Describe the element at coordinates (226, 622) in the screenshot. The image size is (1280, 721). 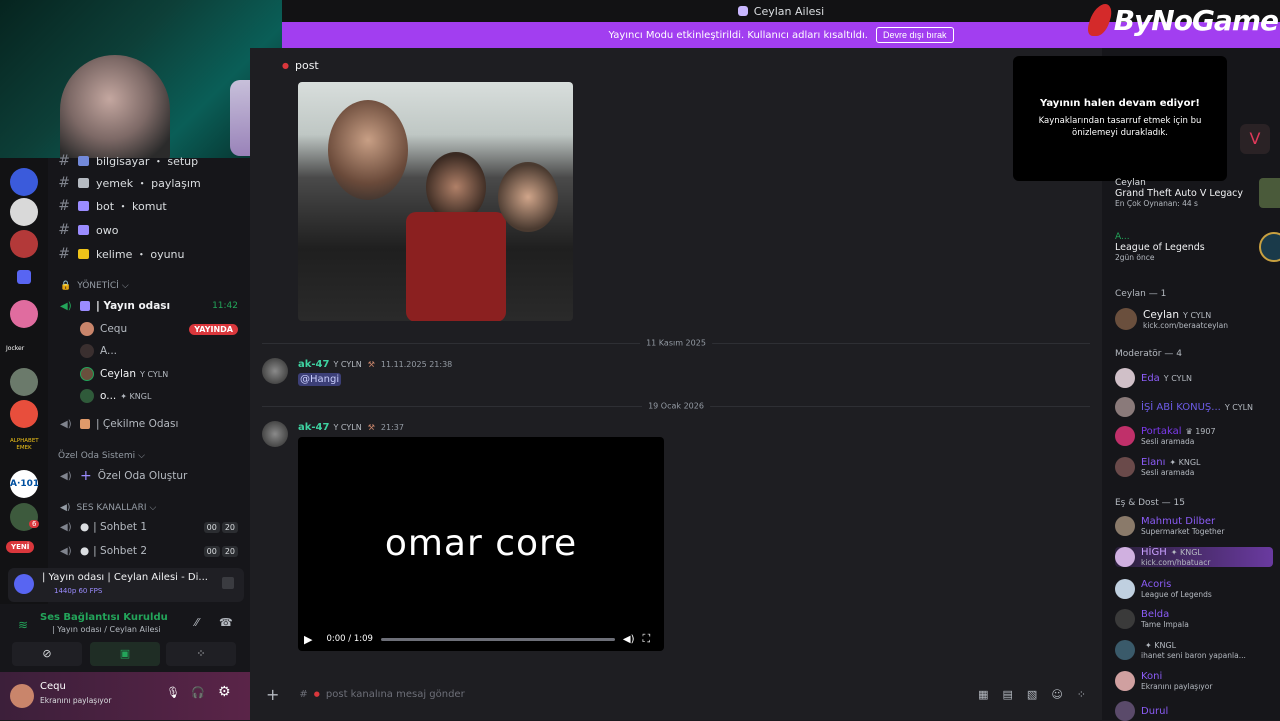
I see `disconnect-icon: ☎` at that location.